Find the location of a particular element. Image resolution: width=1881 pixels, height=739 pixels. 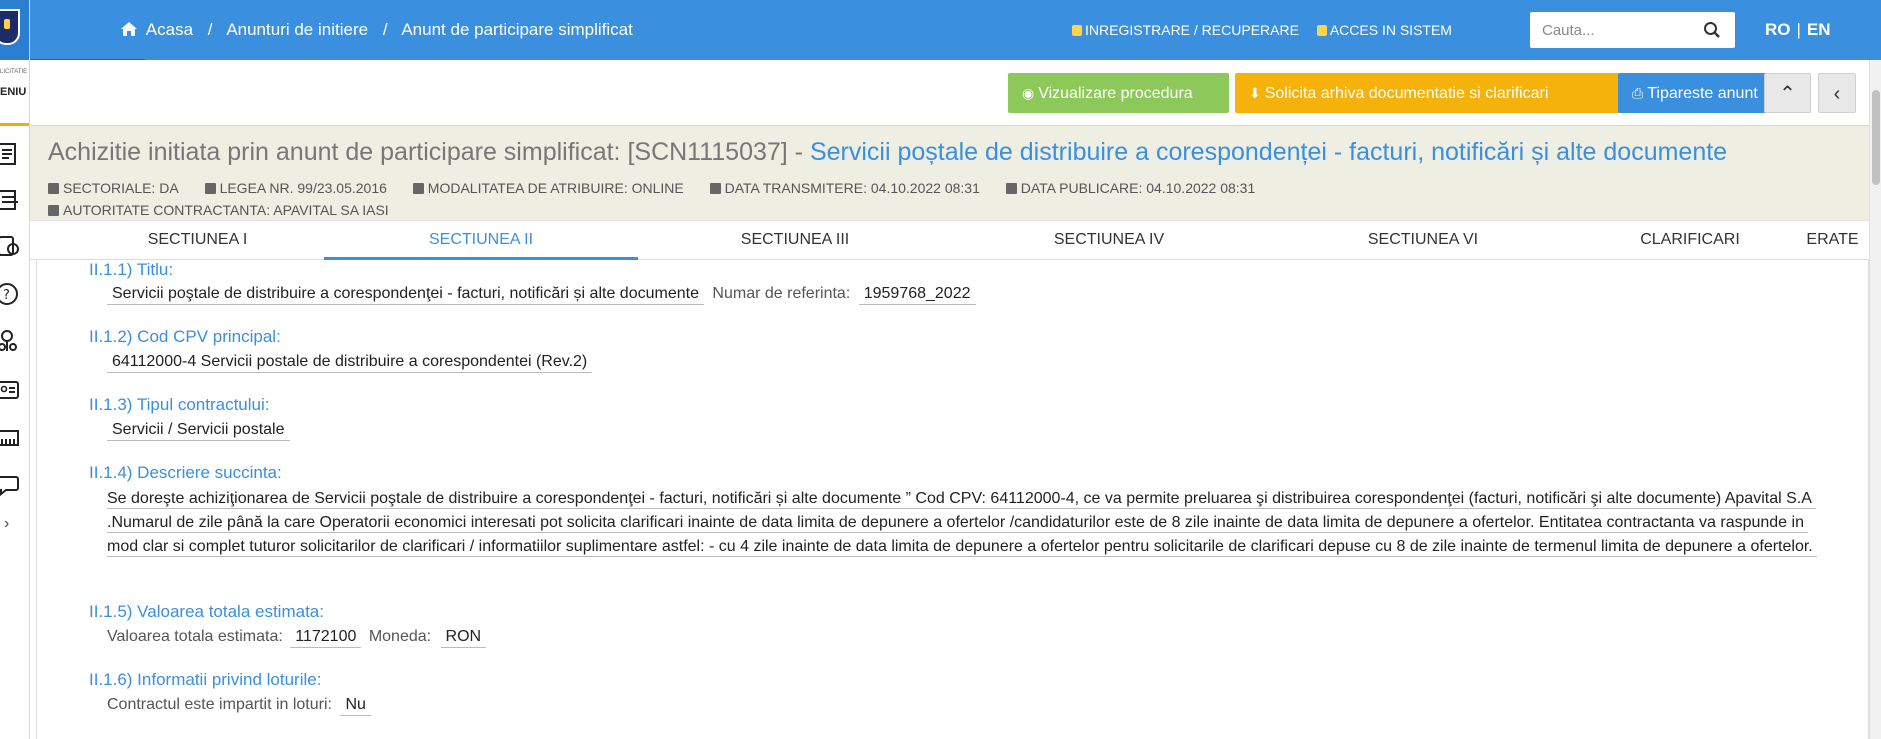

logo is located at coordinates (14, 30).